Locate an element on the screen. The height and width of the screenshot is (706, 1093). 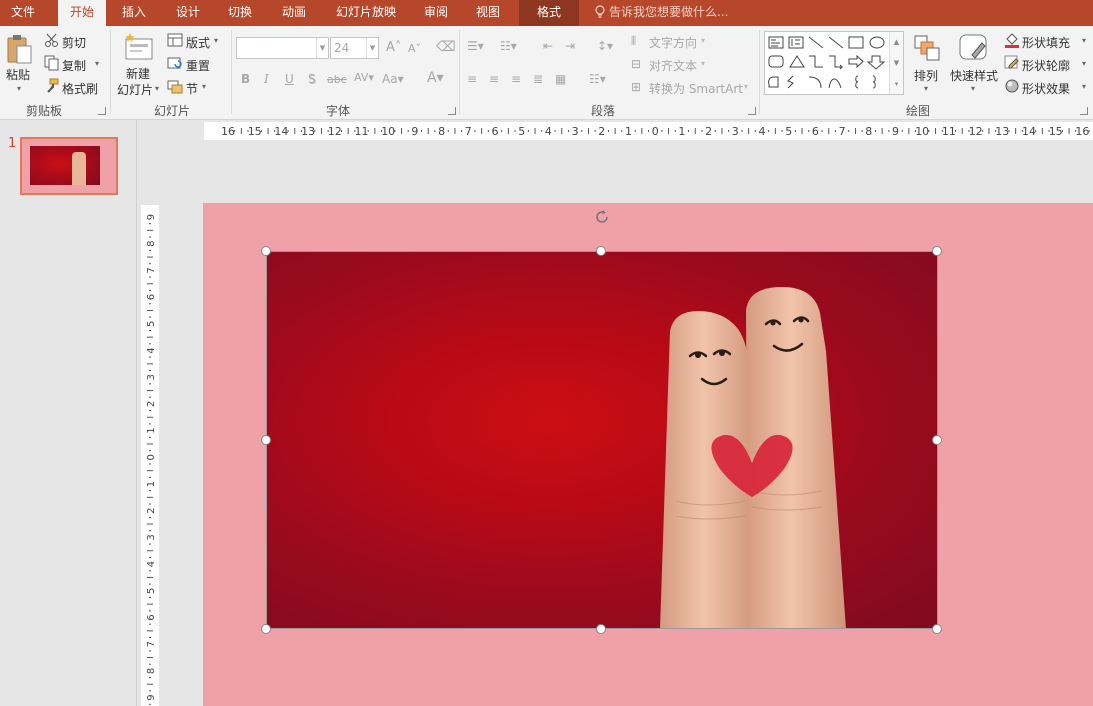
increase-font-size-icon: A˄ is located at coordinates (393, 47).